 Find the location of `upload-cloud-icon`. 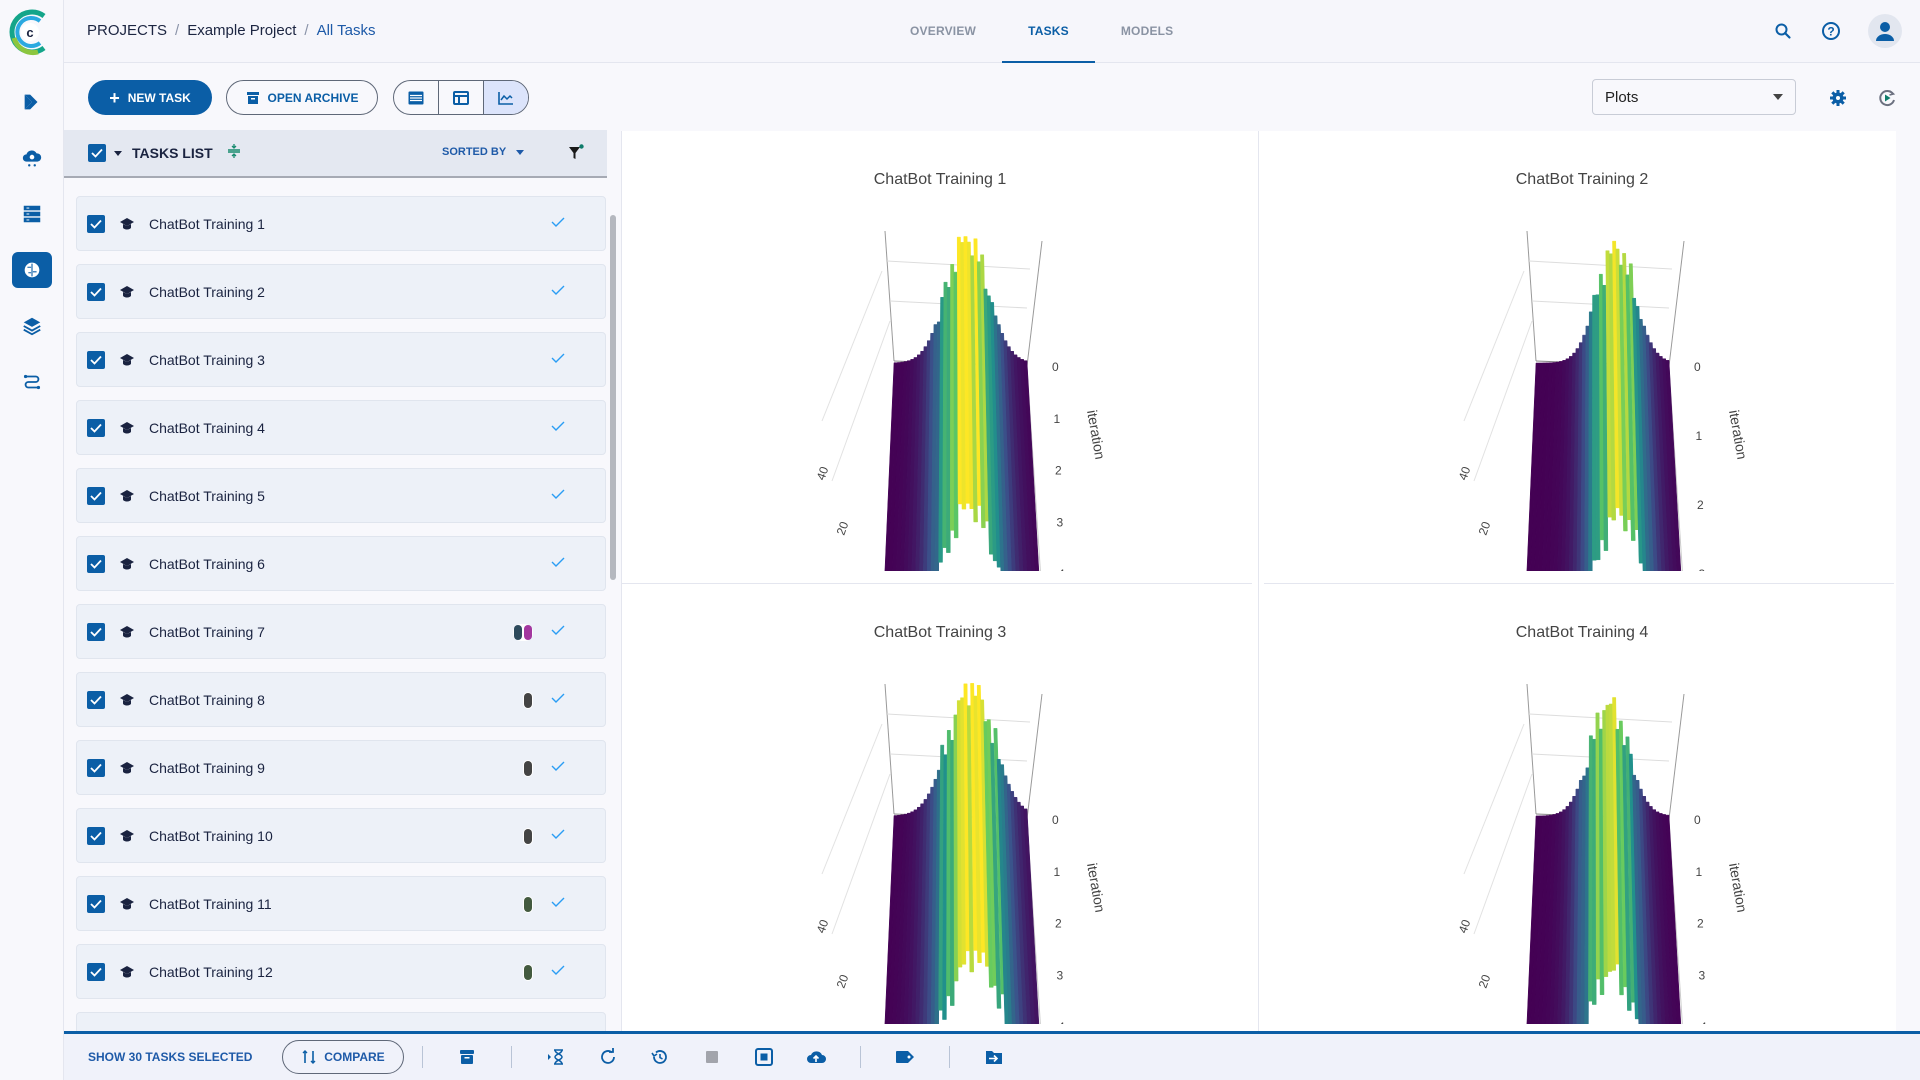

upload-cloud-icon is located at coordinates (816, 1057).